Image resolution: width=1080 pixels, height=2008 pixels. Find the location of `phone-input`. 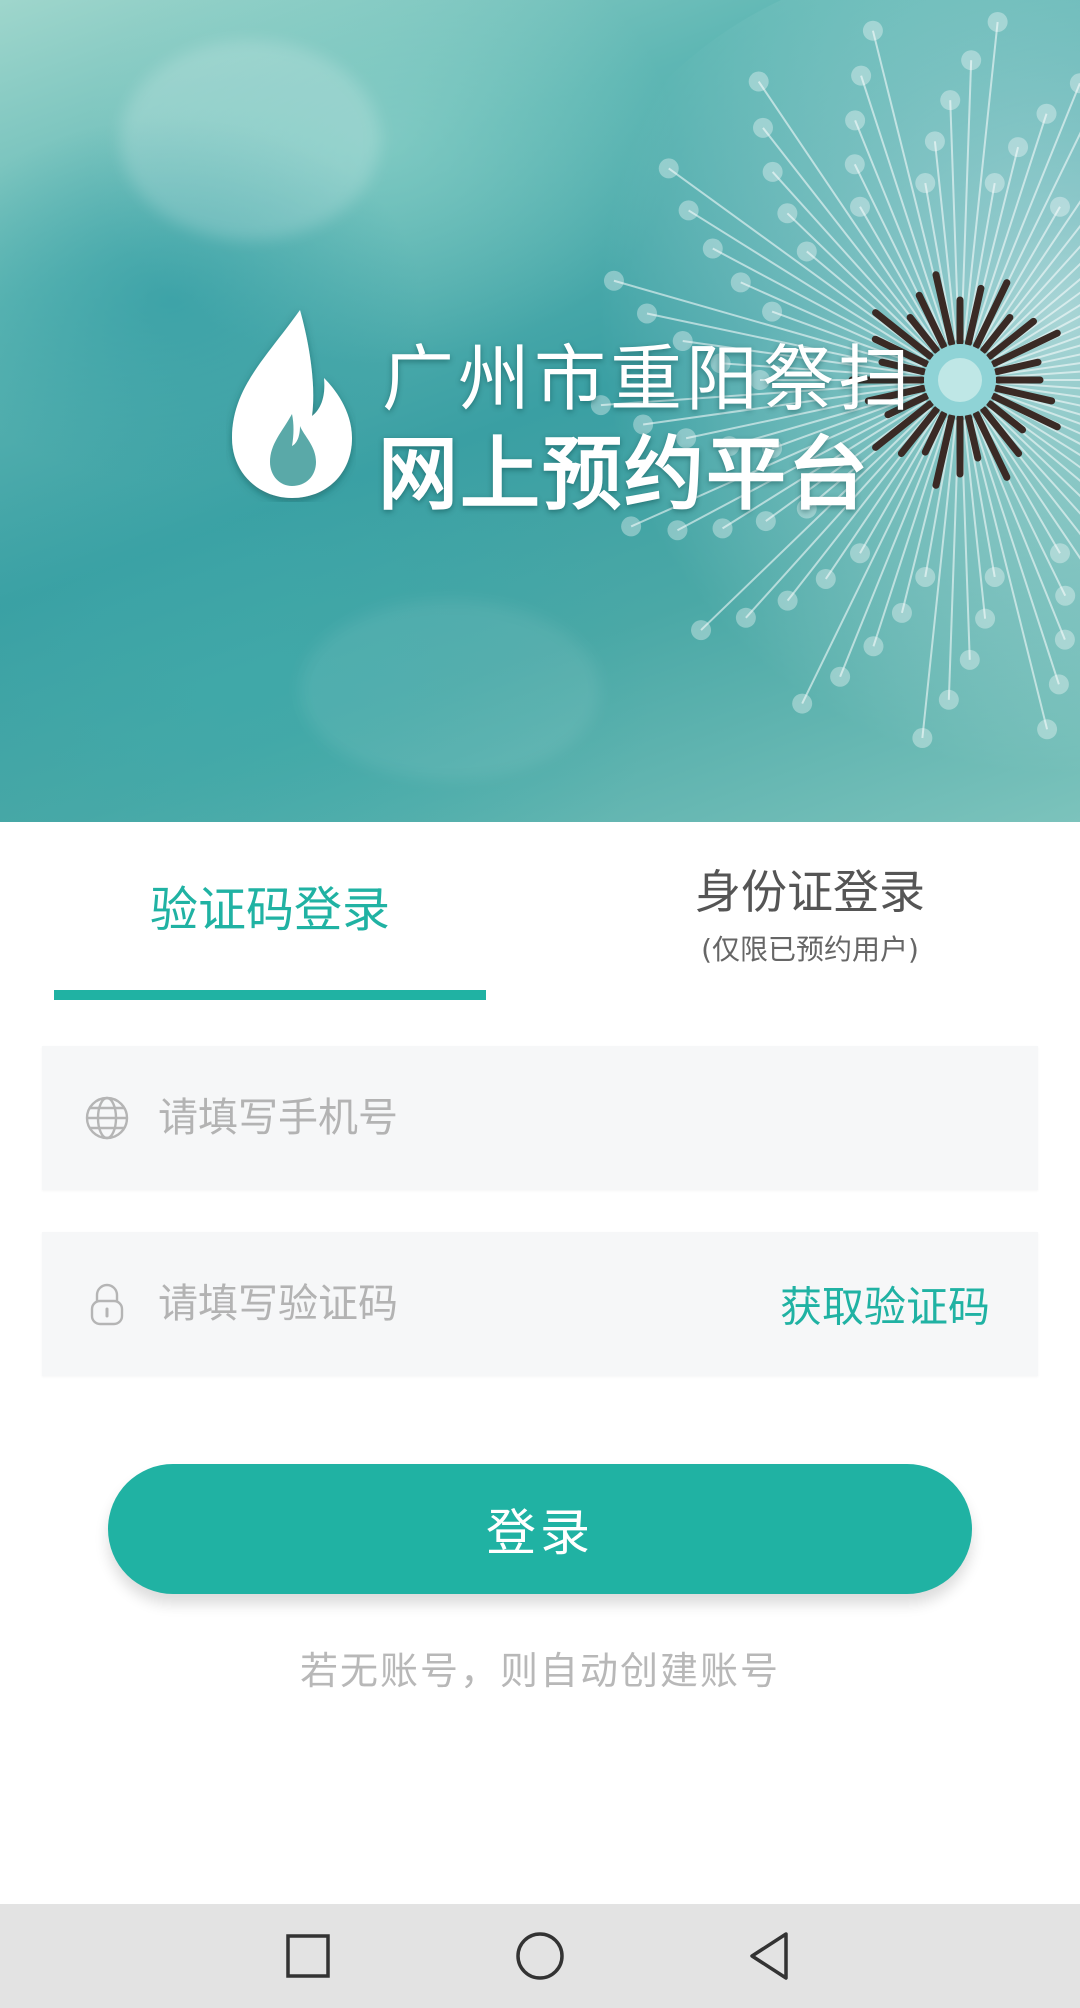

phone-input is located at coordinates (458, 1118).